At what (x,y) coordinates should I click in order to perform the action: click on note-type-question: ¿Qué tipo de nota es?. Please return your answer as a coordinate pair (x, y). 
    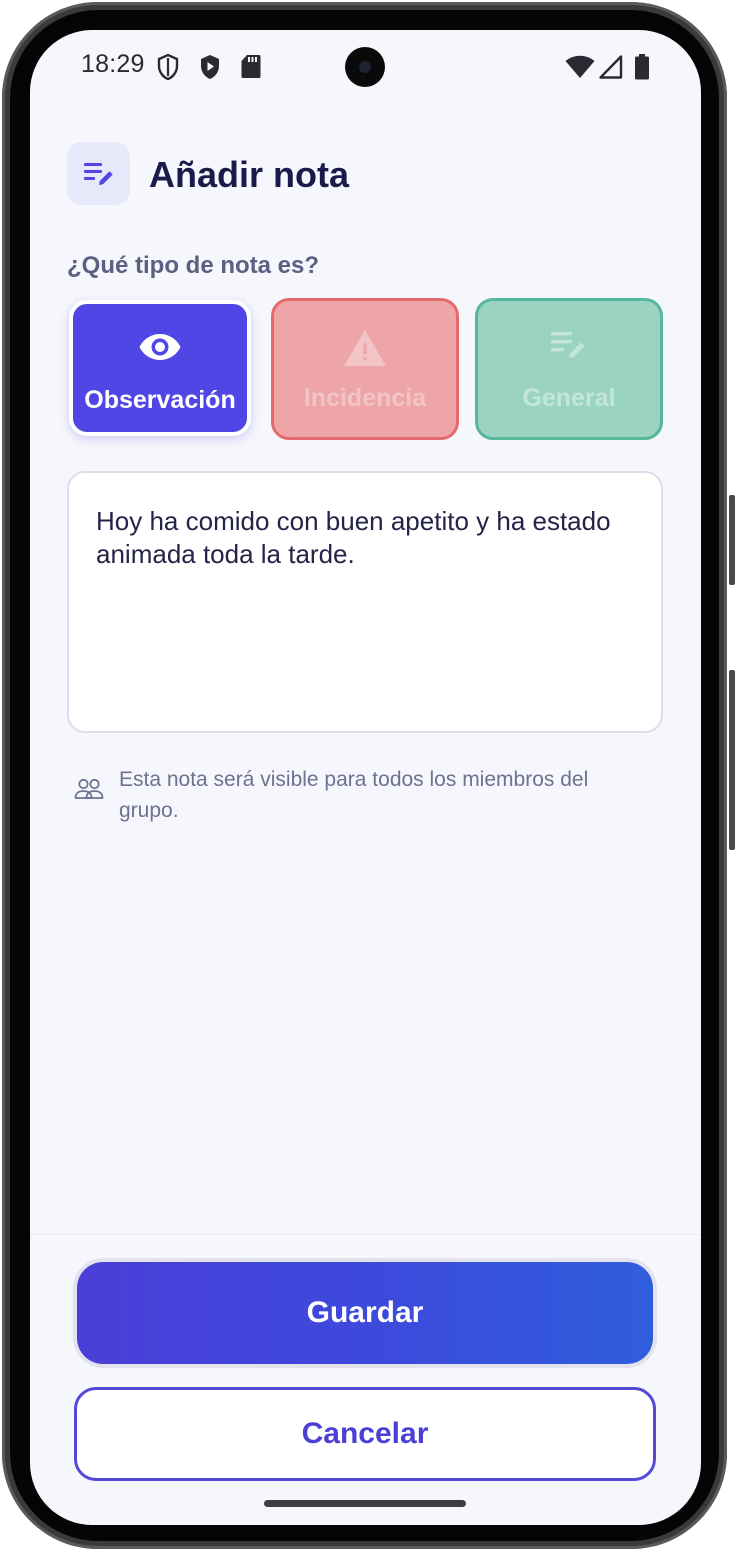
    Looking at the image, I should click on (193, 265).